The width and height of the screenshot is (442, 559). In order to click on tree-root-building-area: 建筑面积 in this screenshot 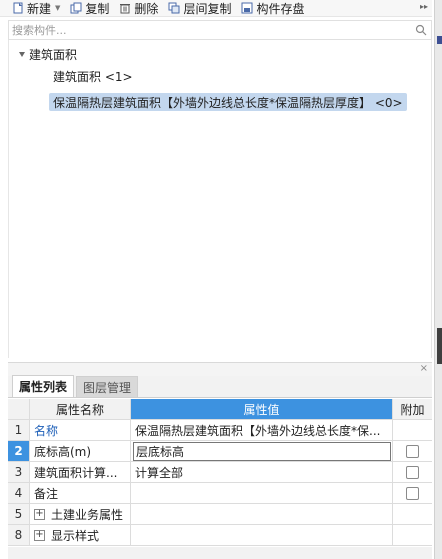, I will do `click(48, 54)`.